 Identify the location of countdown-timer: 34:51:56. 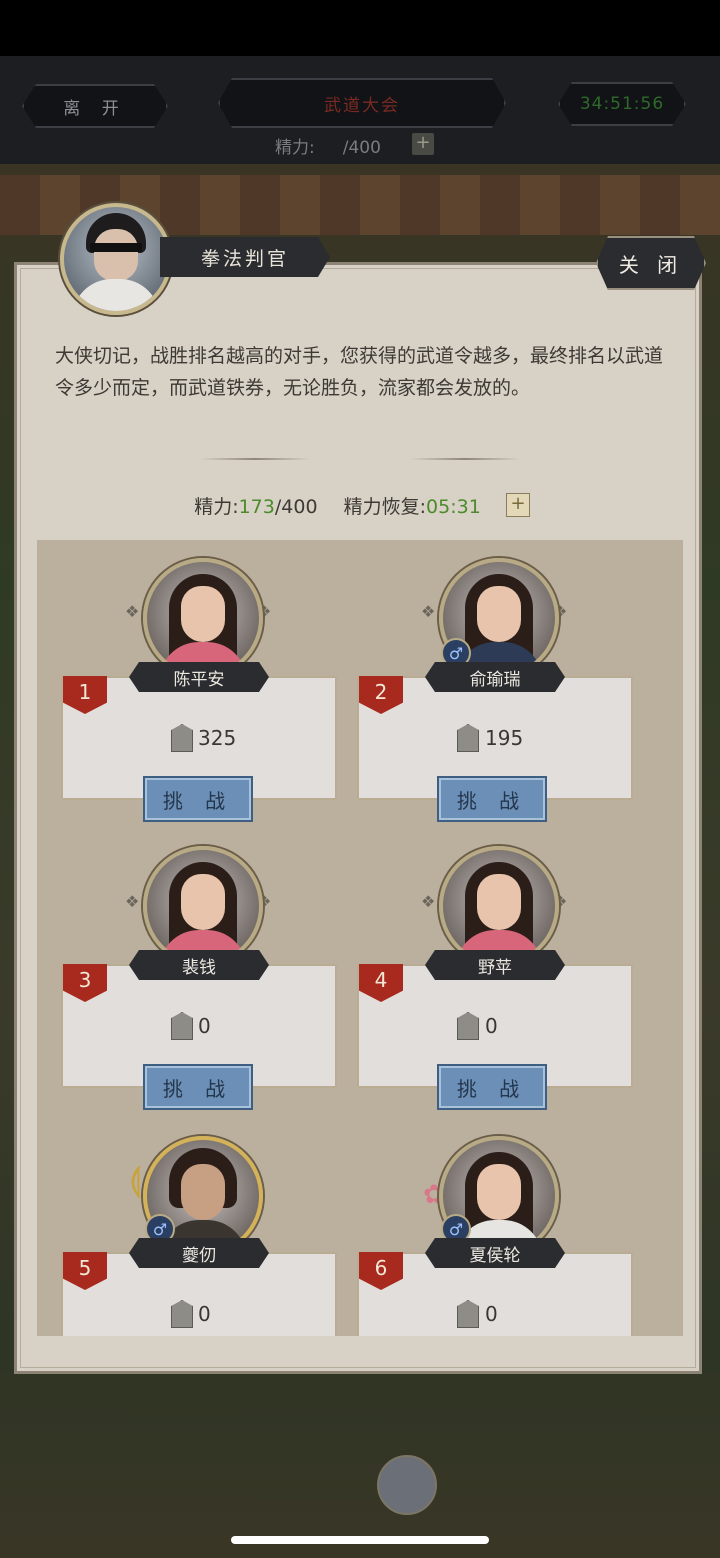
(622, 104).